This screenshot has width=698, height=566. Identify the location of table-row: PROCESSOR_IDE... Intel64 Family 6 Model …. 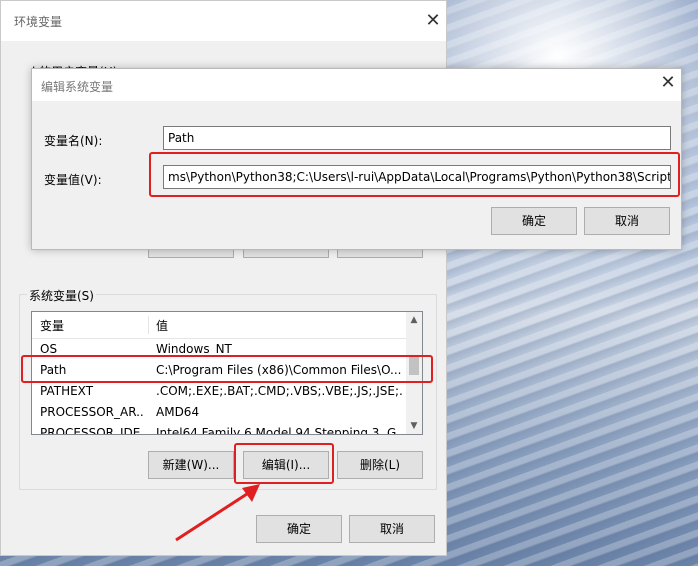
(219, 429).